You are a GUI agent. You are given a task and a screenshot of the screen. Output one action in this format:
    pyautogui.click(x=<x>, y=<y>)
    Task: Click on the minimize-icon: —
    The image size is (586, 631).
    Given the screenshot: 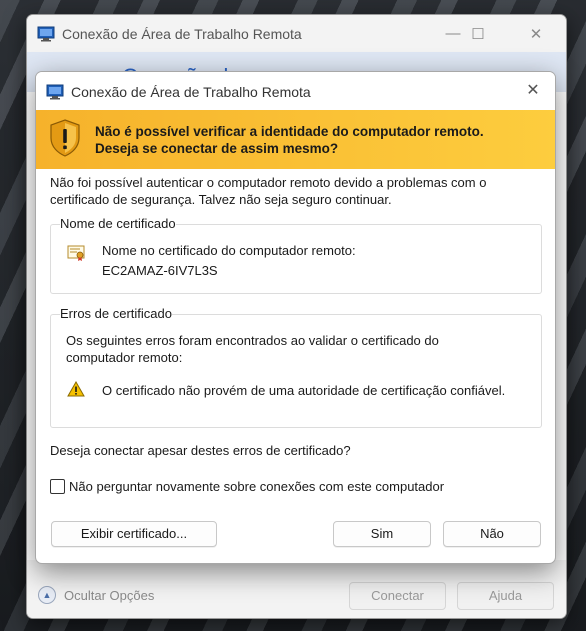 What is the action you would take?
    pyautogui.click(x=453, y=33)
    